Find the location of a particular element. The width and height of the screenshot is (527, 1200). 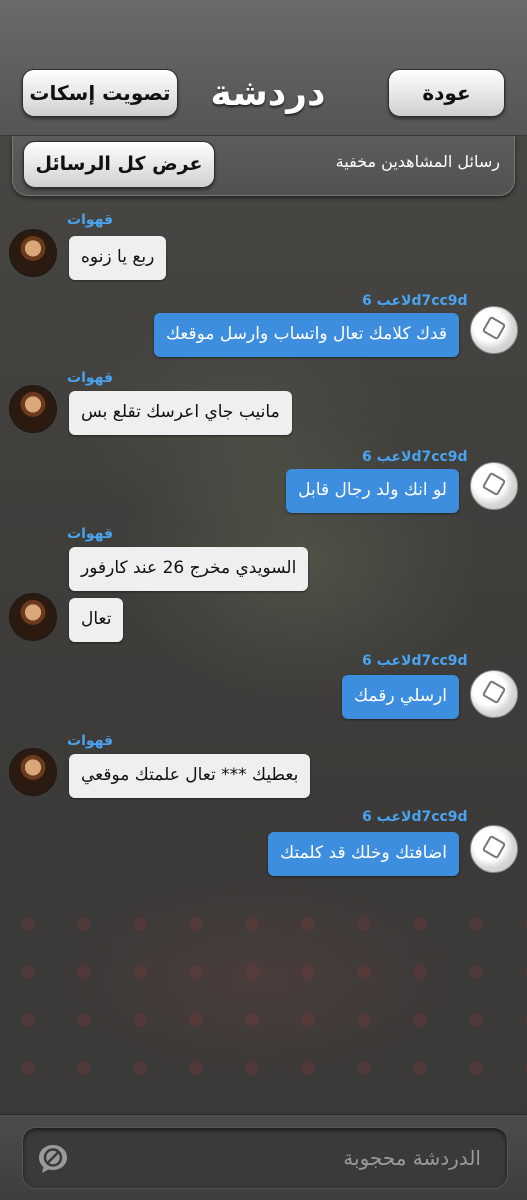

message-bubble: بعطيك *** تعال علمتك موقعي is located at coordinates (190, 776).